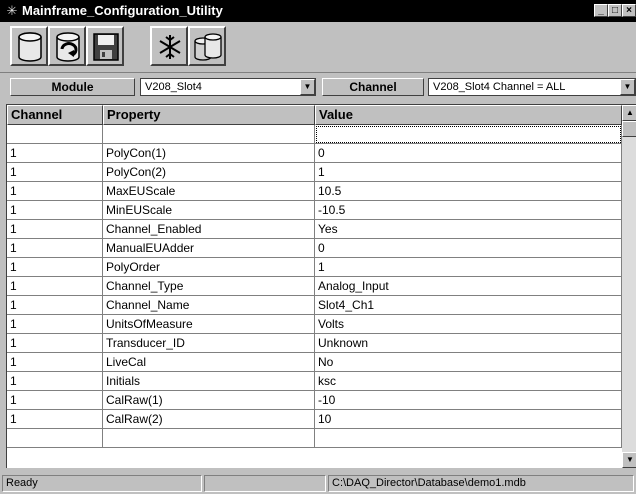 Image resolution: width=636 pixels, height=494 pixels. Describe the element at coordinates (468, 191) in the screenshot. I see `cell-value: 10.5` at that location.